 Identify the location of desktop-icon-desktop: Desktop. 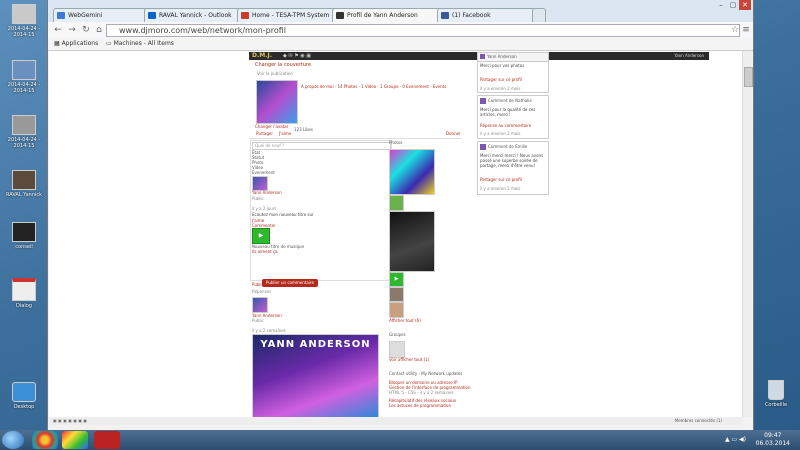
(24, 396).